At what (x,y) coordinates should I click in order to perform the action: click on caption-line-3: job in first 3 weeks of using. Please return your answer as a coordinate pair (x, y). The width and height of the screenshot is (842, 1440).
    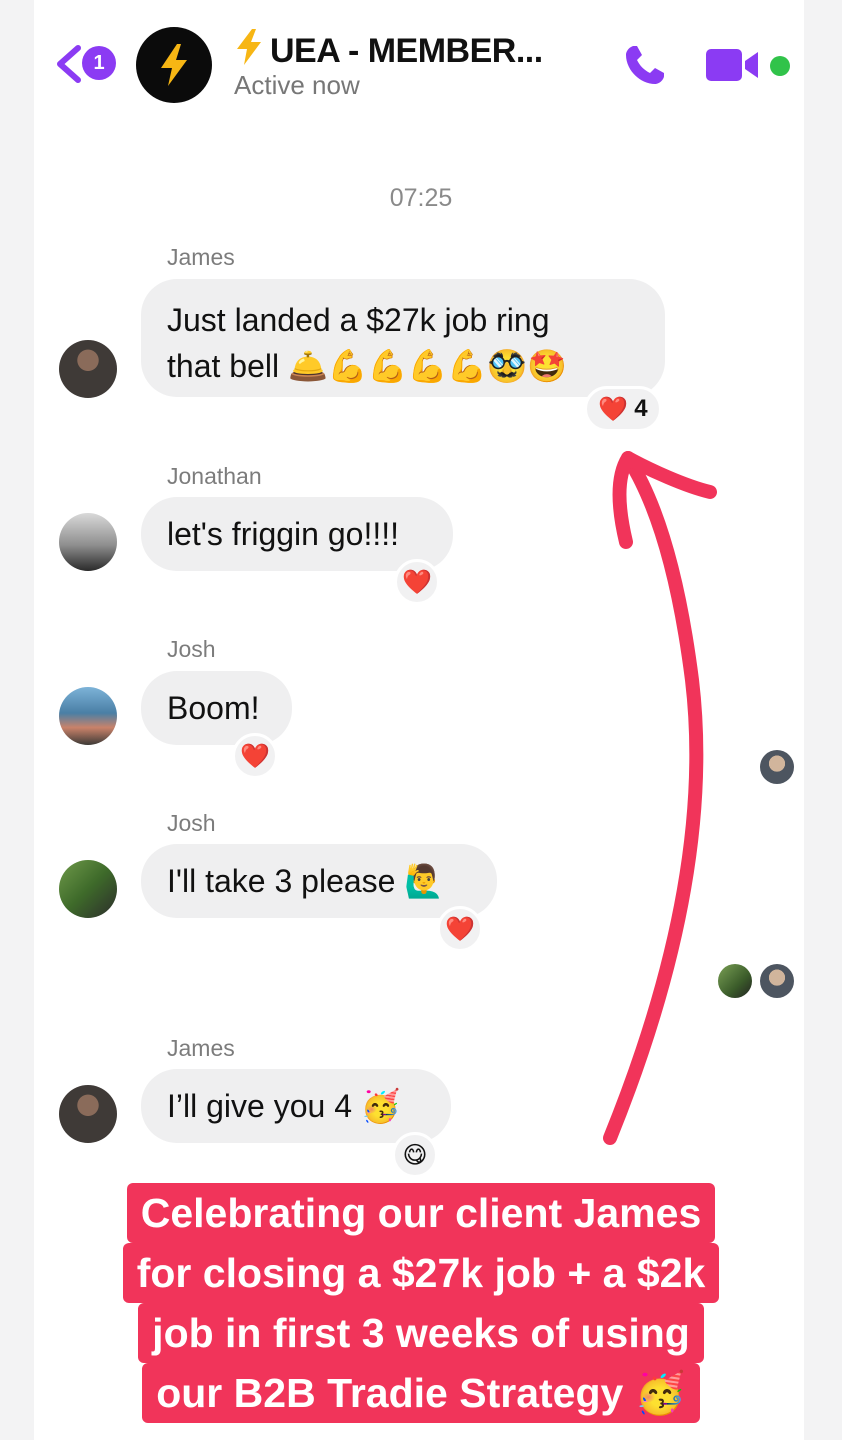
    Looking at the image, I should click on (421, 1333).